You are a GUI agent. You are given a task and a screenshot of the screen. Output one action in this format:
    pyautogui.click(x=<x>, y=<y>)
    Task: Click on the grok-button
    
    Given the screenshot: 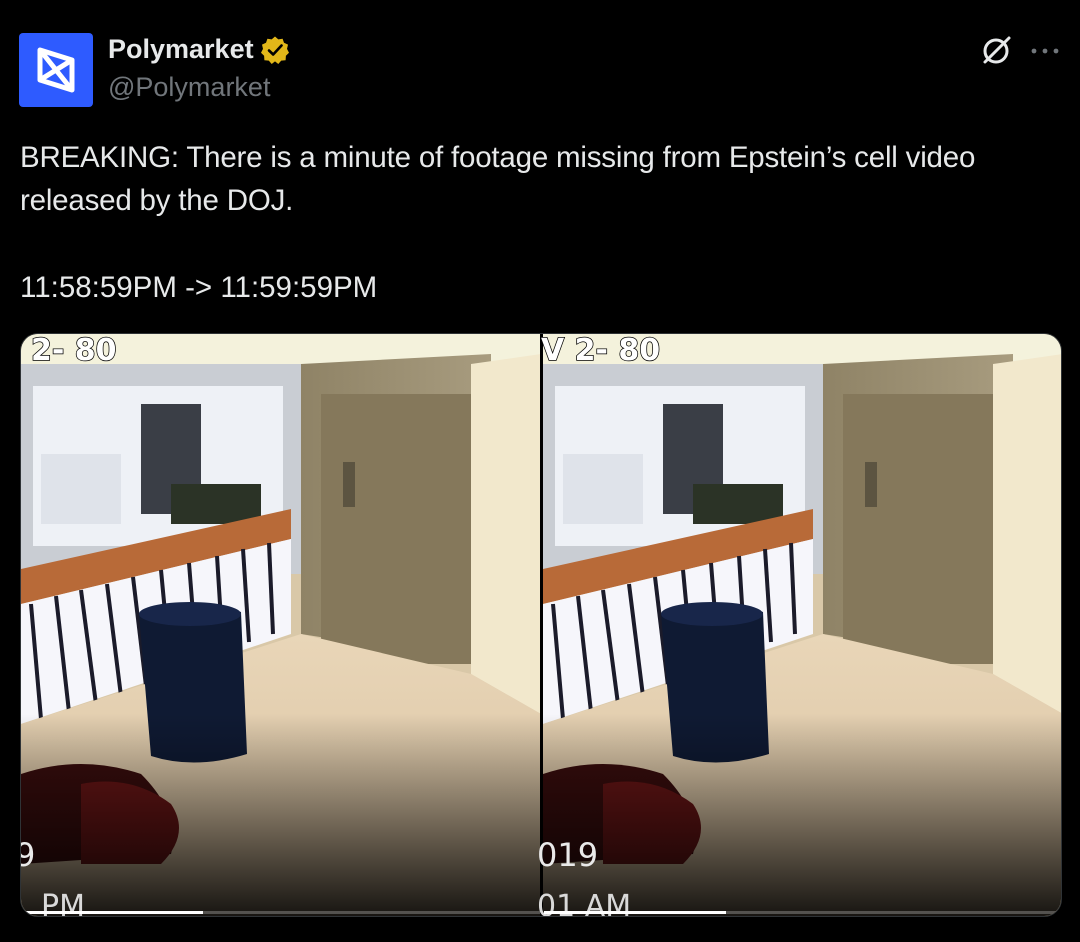 What is the action you would take?
    pyautogui.click(x=997, y=50)
    